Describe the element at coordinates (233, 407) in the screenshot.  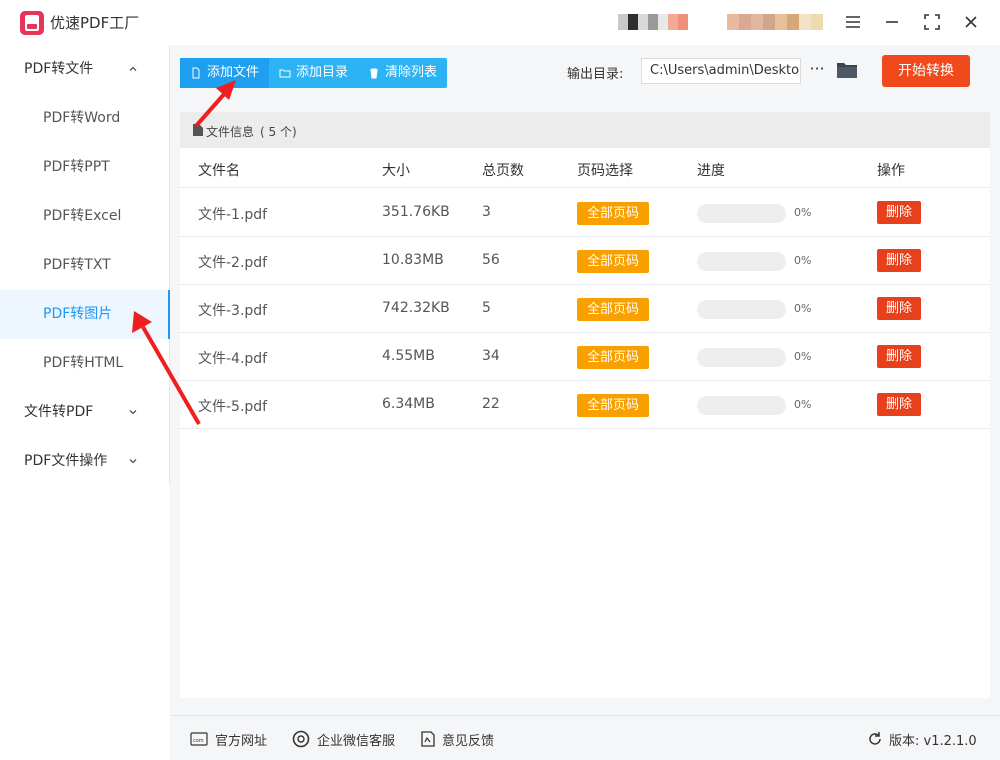
I see `file-name: 文件-5.pdf` at that location.